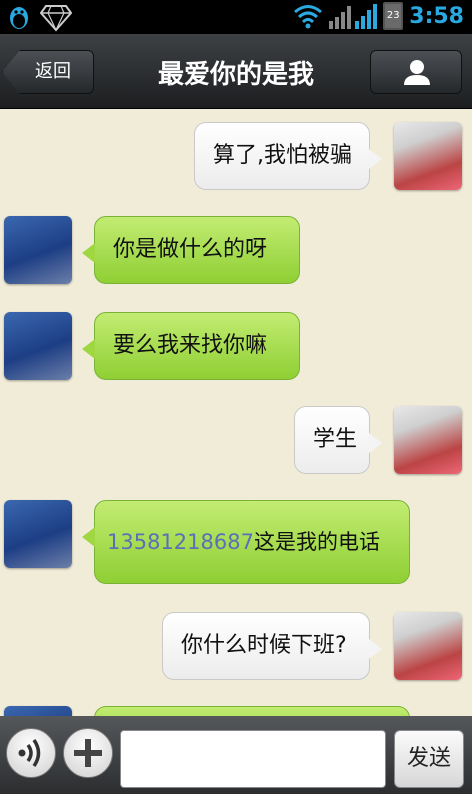 Image resolution: width=472 pixels, height=794 pixels. What do you see at coordinates (236, 71) in the screenshot?
I see `title-bar: 返回 最爱你的是我` at bounding box center [236, 71].